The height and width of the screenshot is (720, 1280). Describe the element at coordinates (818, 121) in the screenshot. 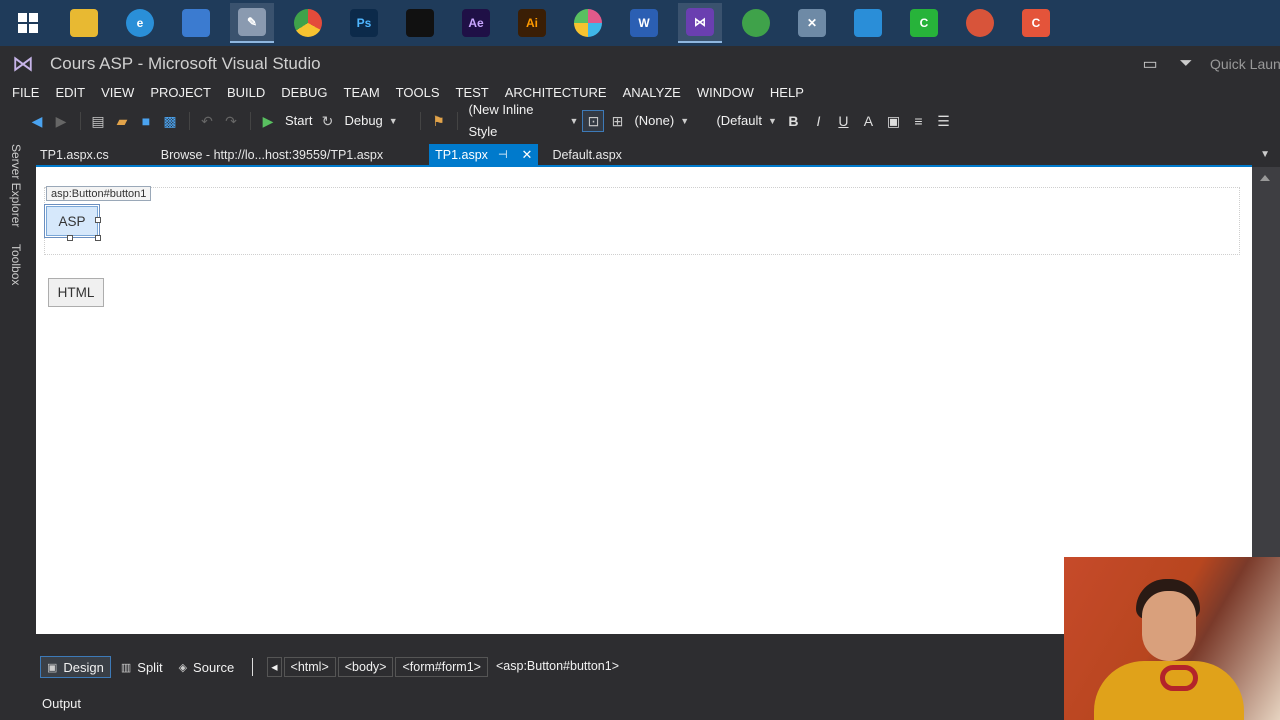

I see `italic-button: I` at that location.